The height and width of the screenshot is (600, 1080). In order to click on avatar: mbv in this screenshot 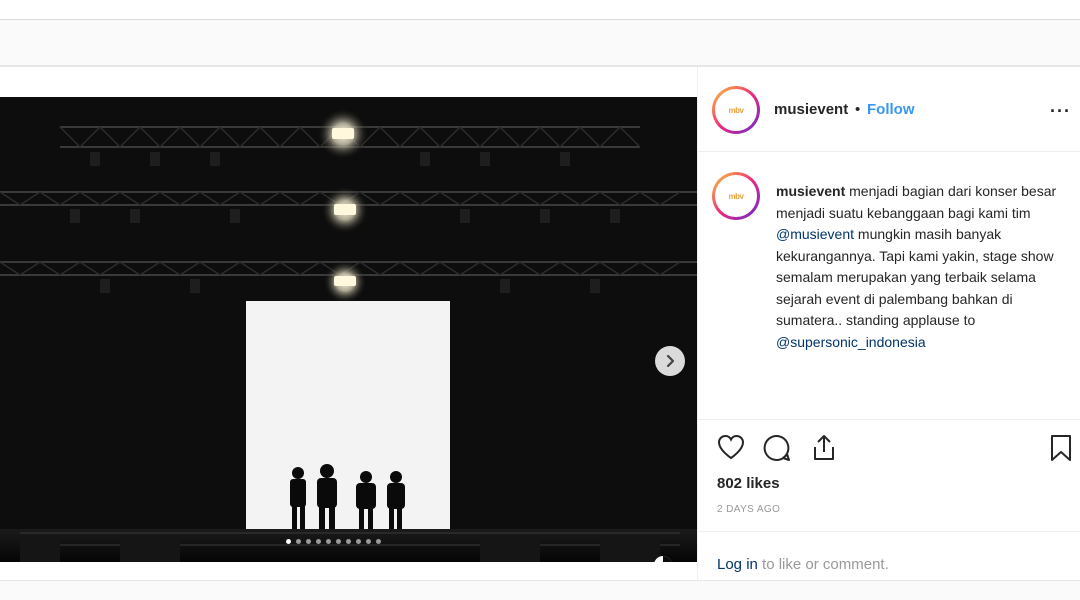, I will do `click(736, 110)`.